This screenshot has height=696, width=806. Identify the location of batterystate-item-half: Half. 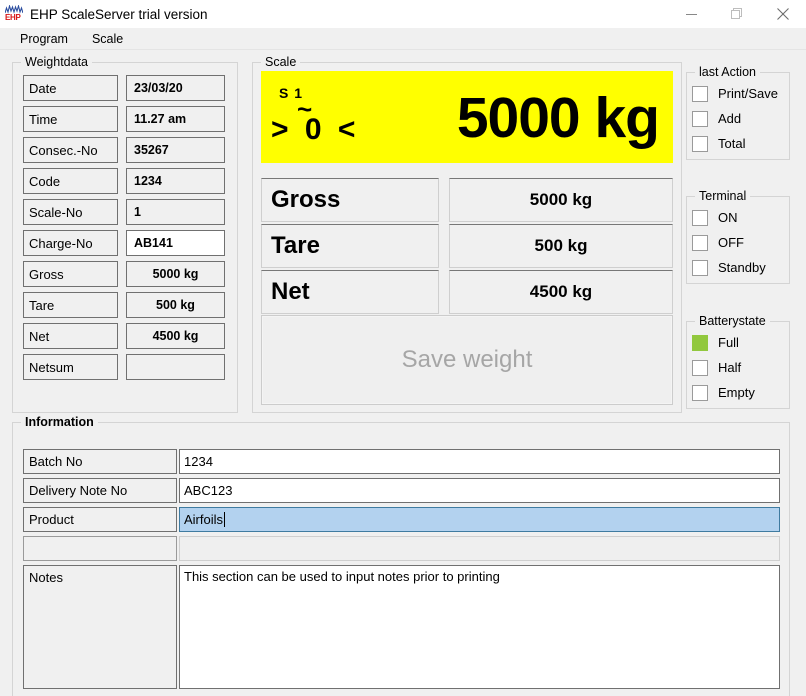
(716, 367).